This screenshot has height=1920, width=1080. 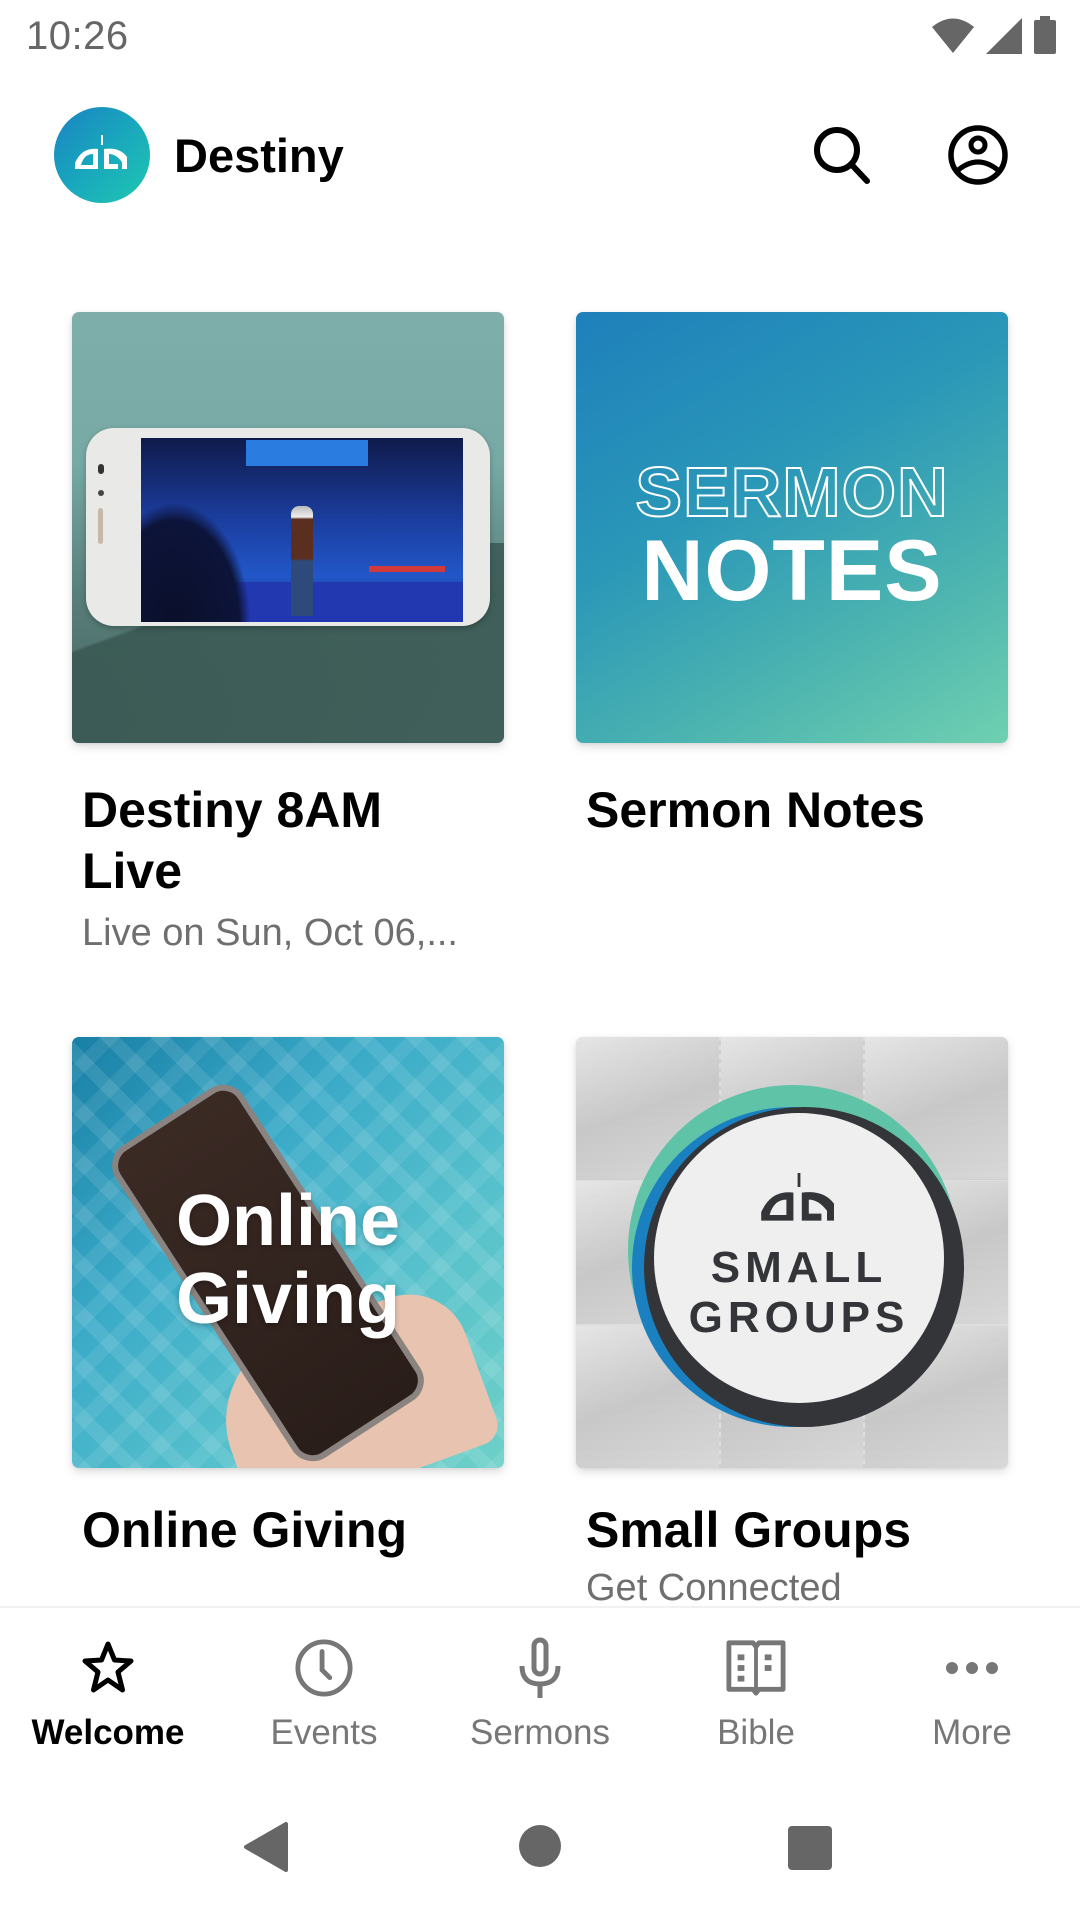 What do you see at coordinates (108, 1695) in the screenshot?
I see `tab-welcome: Welcome` at bounding box center [108, 1695].